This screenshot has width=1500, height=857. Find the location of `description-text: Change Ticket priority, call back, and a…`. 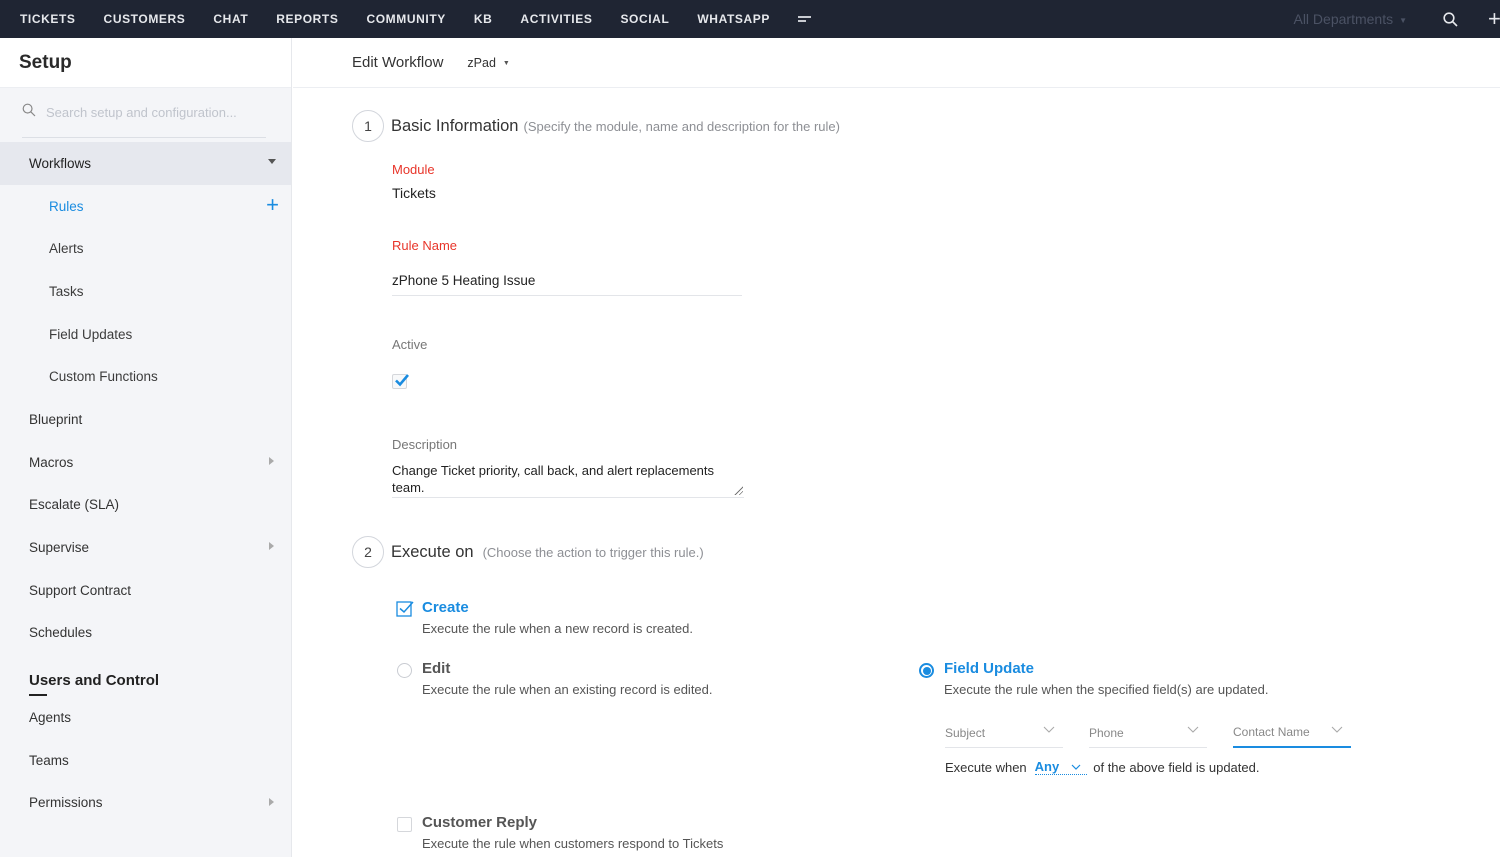

description-text: Change Ticket priority, call back, and a… is located at coordinates (553, 479).